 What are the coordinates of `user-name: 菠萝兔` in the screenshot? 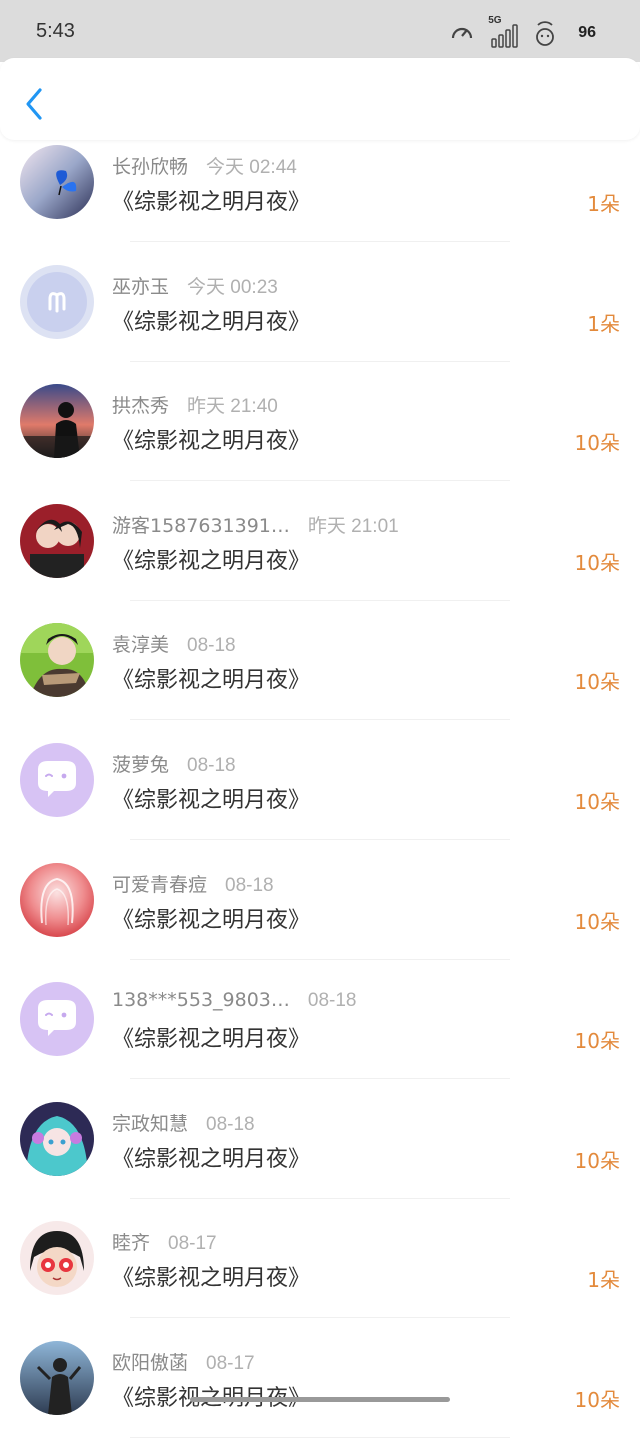 It's located at (141, 764).